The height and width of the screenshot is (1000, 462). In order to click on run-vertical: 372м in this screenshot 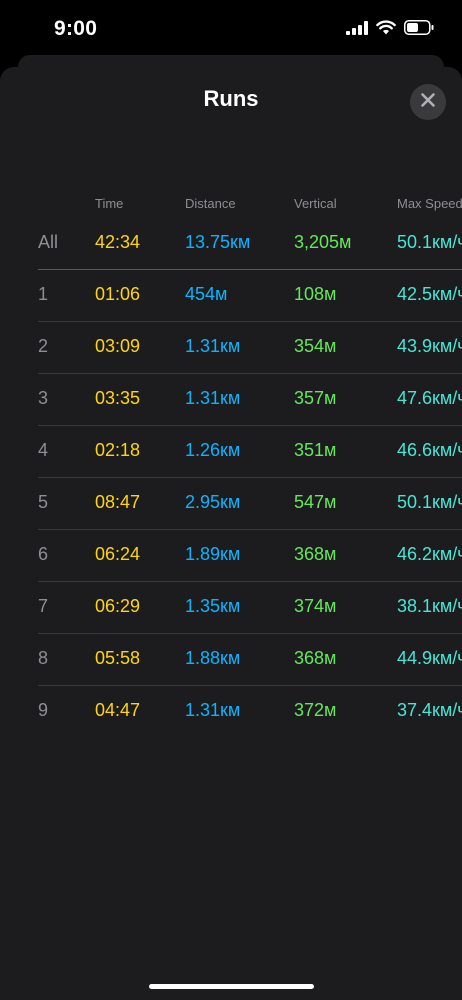, I will do `click(315, 710)`.